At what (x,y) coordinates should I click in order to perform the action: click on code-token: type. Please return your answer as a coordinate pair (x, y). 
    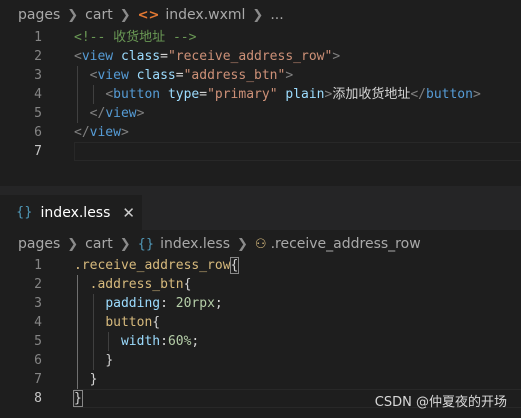
    Looking at the image, I should click on (183, 94).